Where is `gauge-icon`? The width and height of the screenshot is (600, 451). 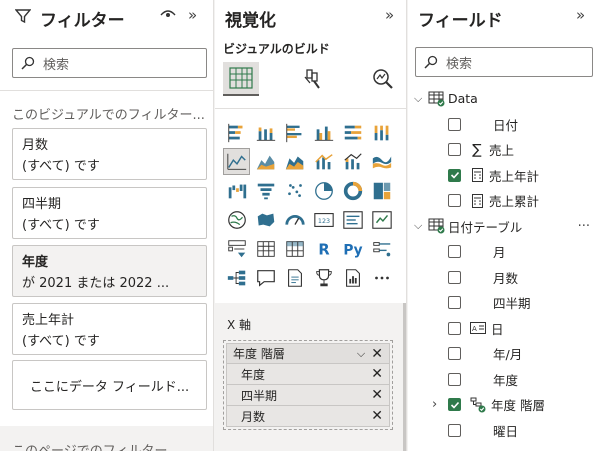
gauge-icon is located at coordinates (294, 219).